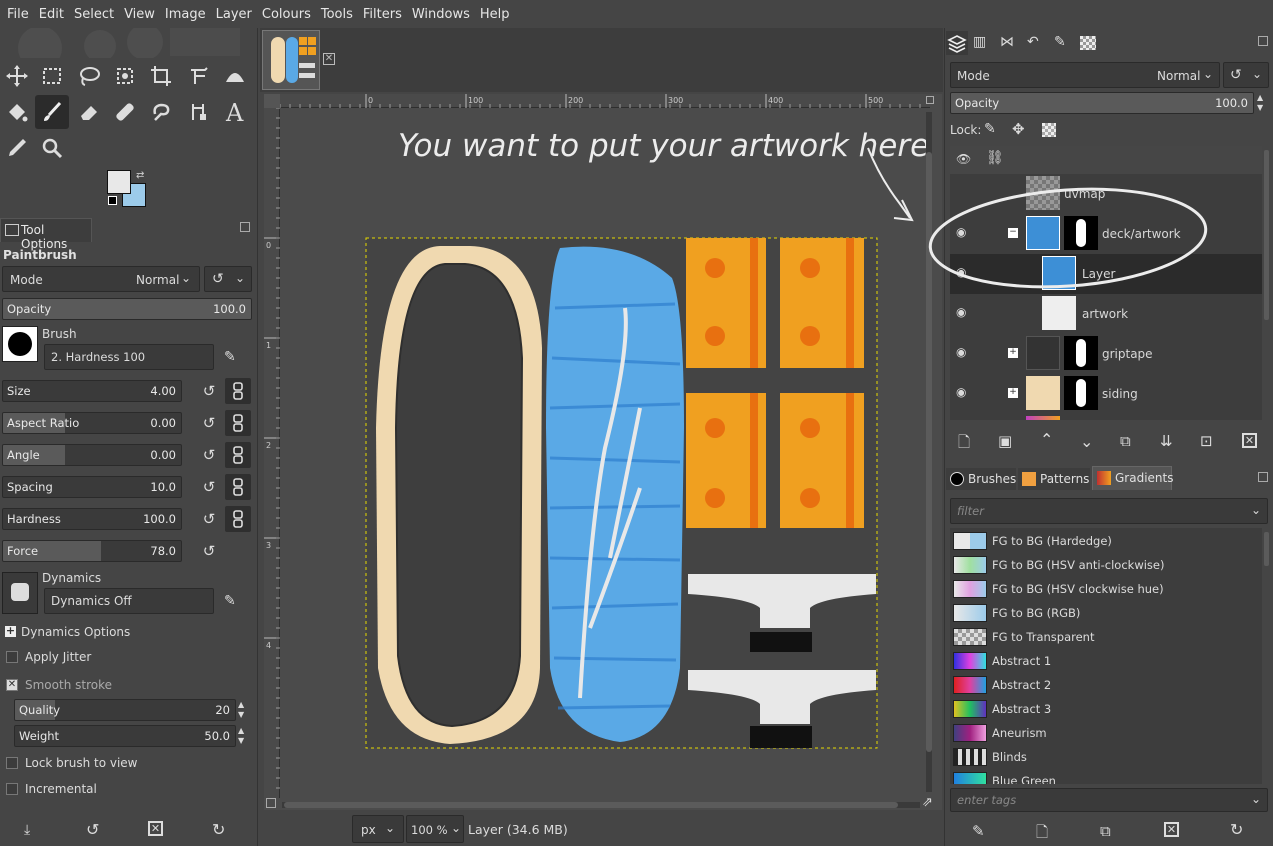 This screenshot has width=1273, height=846. Describe the element at coordinates (125, 112) in the screenshot. I see `heal-icon` at that location.